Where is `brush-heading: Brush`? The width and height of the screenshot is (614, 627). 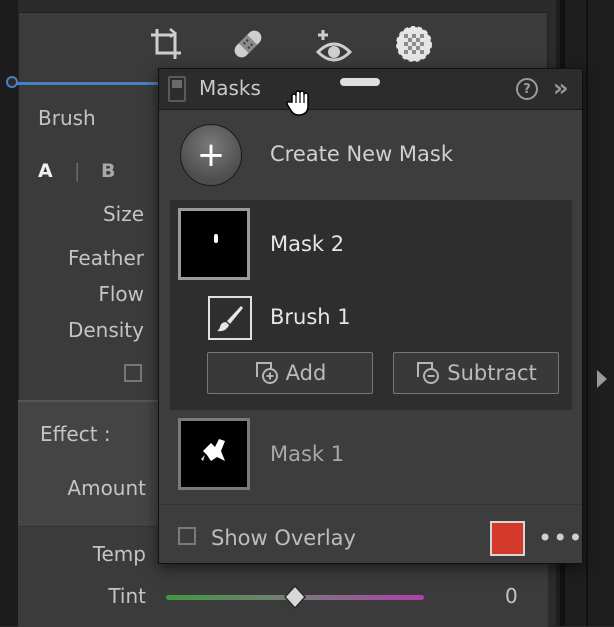 brush-heading: Brush is located at coordinates (67, 118).